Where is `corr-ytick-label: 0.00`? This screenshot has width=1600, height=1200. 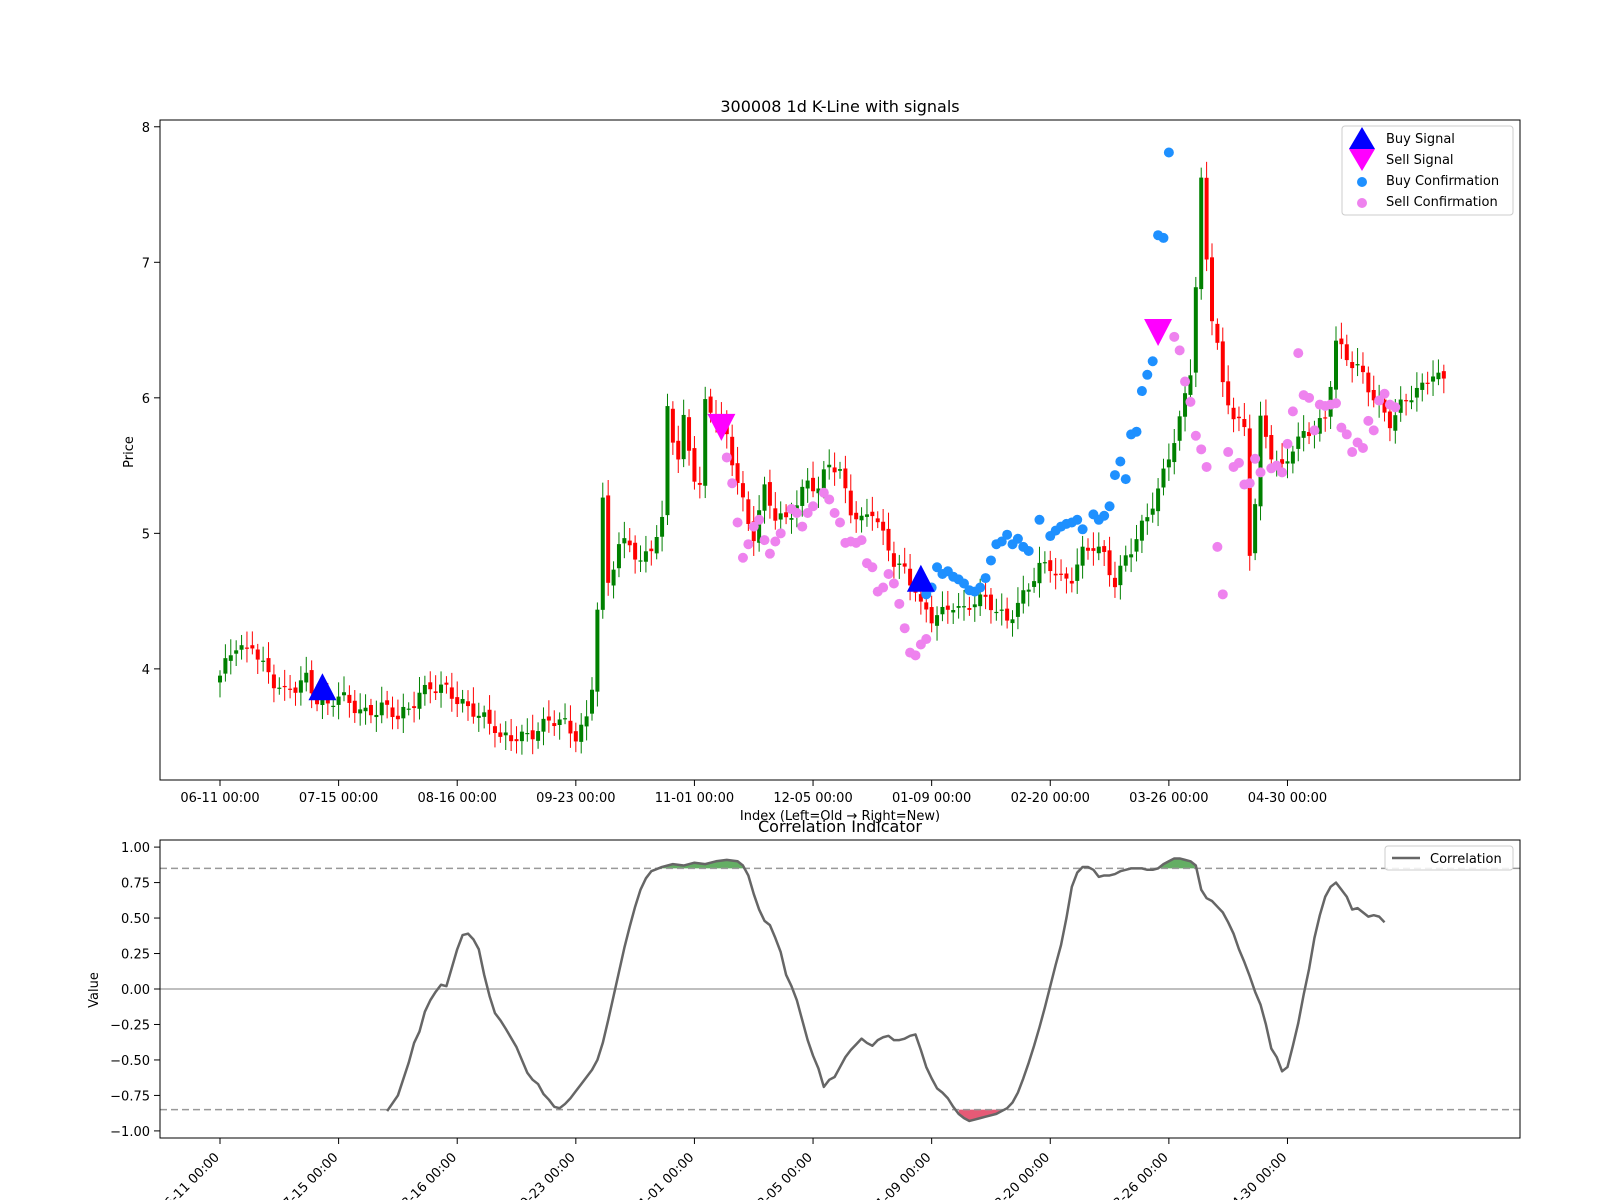
corr-ytick-label: 0.00 is located at coordinates (135, 990).